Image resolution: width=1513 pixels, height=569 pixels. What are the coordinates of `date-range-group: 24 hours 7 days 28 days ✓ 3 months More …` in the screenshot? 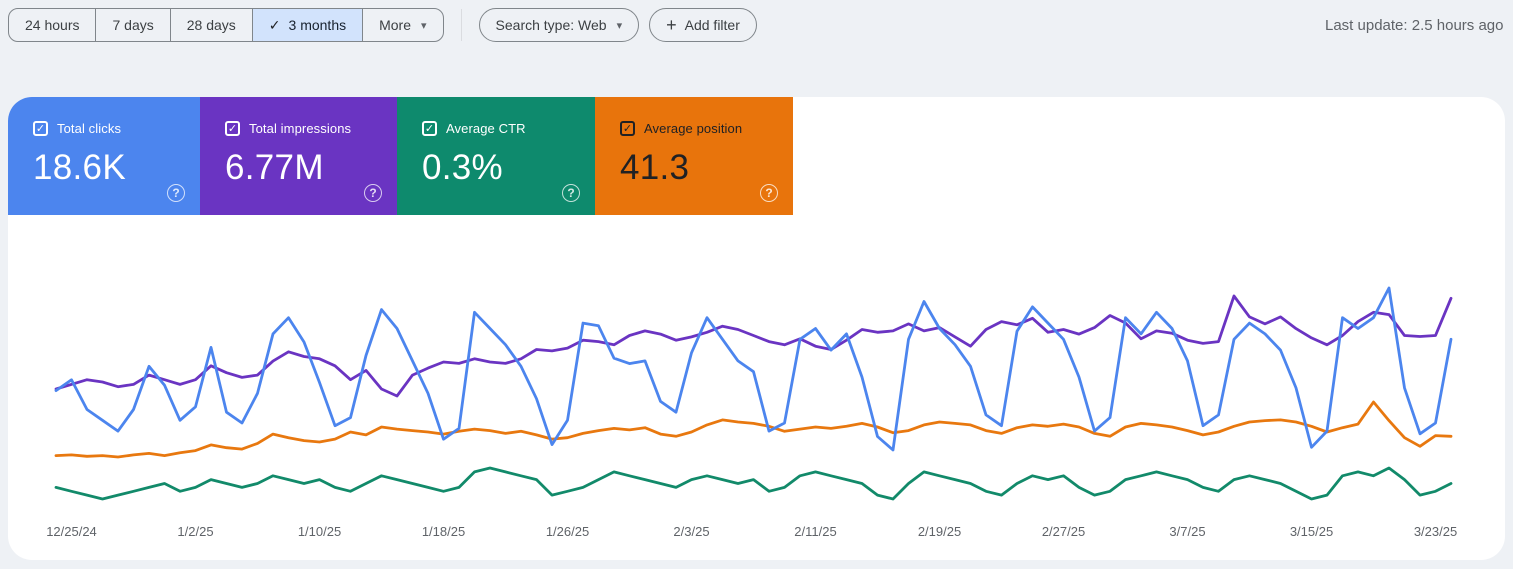 It's located at (226, 25).